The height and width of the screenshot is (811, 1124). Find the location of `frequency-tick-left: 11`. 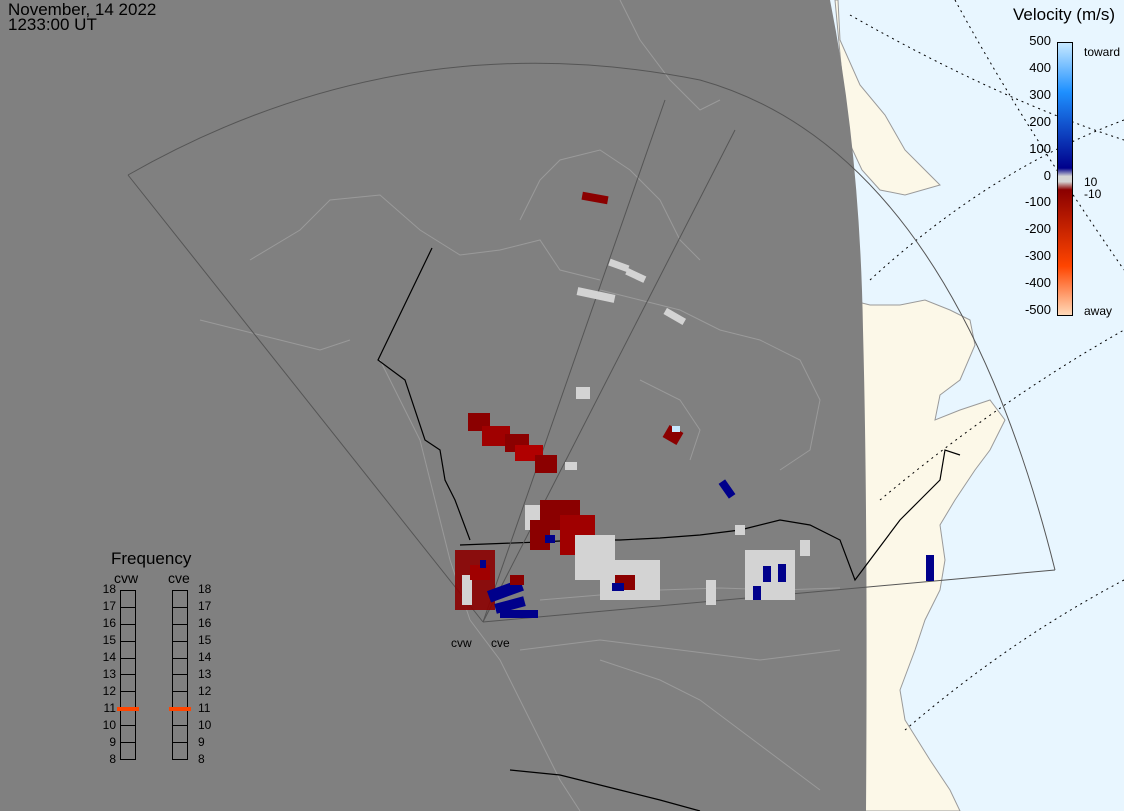

frequency-tick-left: 11 is located at coordinates (109, 708).